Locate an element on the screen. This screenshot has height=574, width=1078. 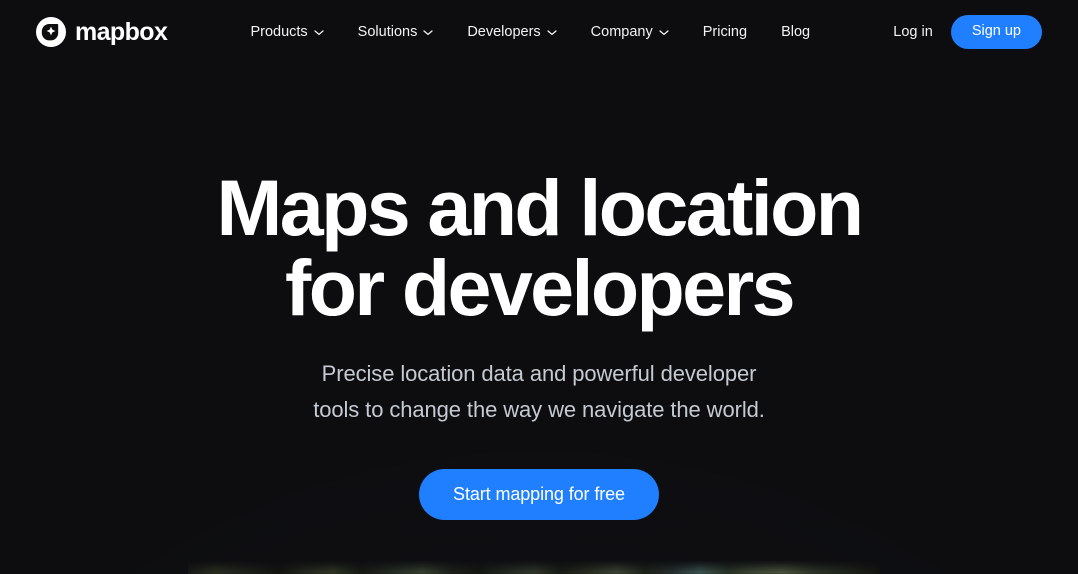
nav-item-label: Pricing is located at coordinates (725, 32).